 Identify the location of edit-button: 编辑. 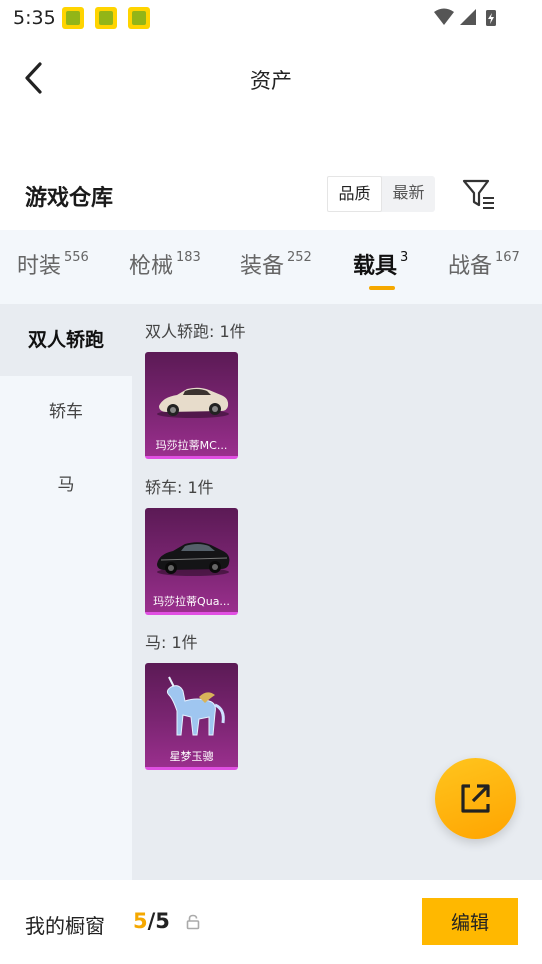
(470, 921).